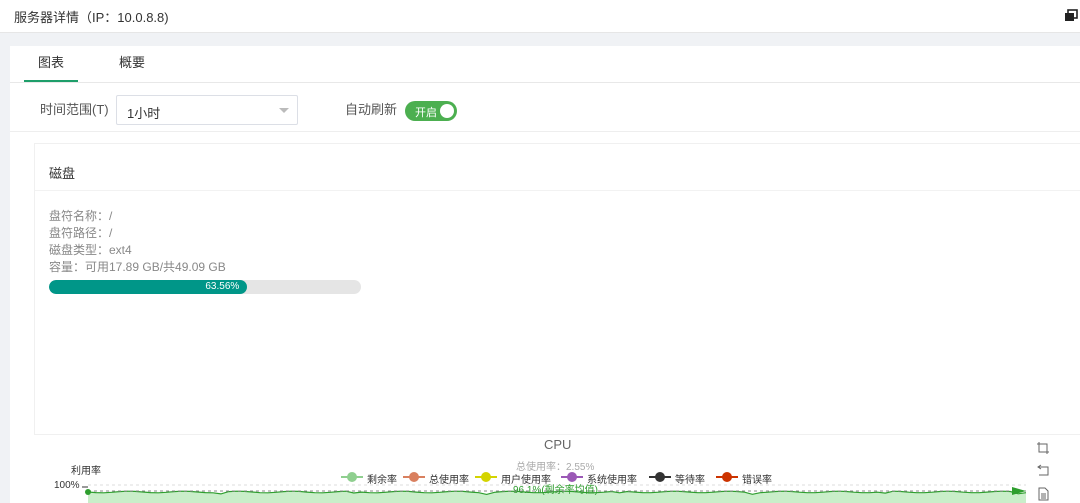  Describe the element at coordinates (1071, 16) in the screenshot. I see `window-restore-icon` at that location.